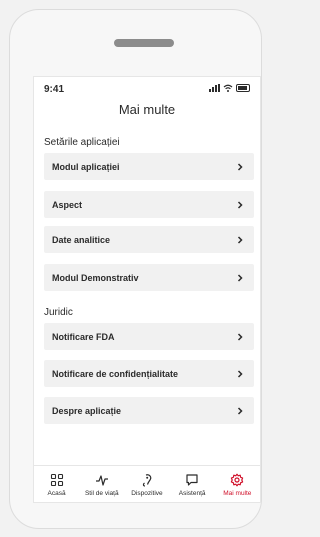 Image resolution: width=320 pixels, height=537 pixels. I want to click on row-label: Notificare FDA, so click(83, 336).